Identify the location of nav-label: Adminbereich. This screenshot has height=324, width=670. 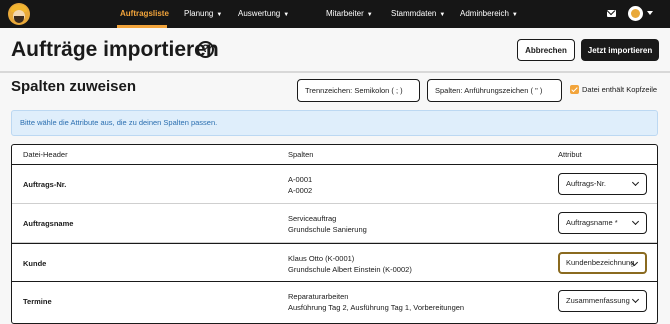
(484, 13).